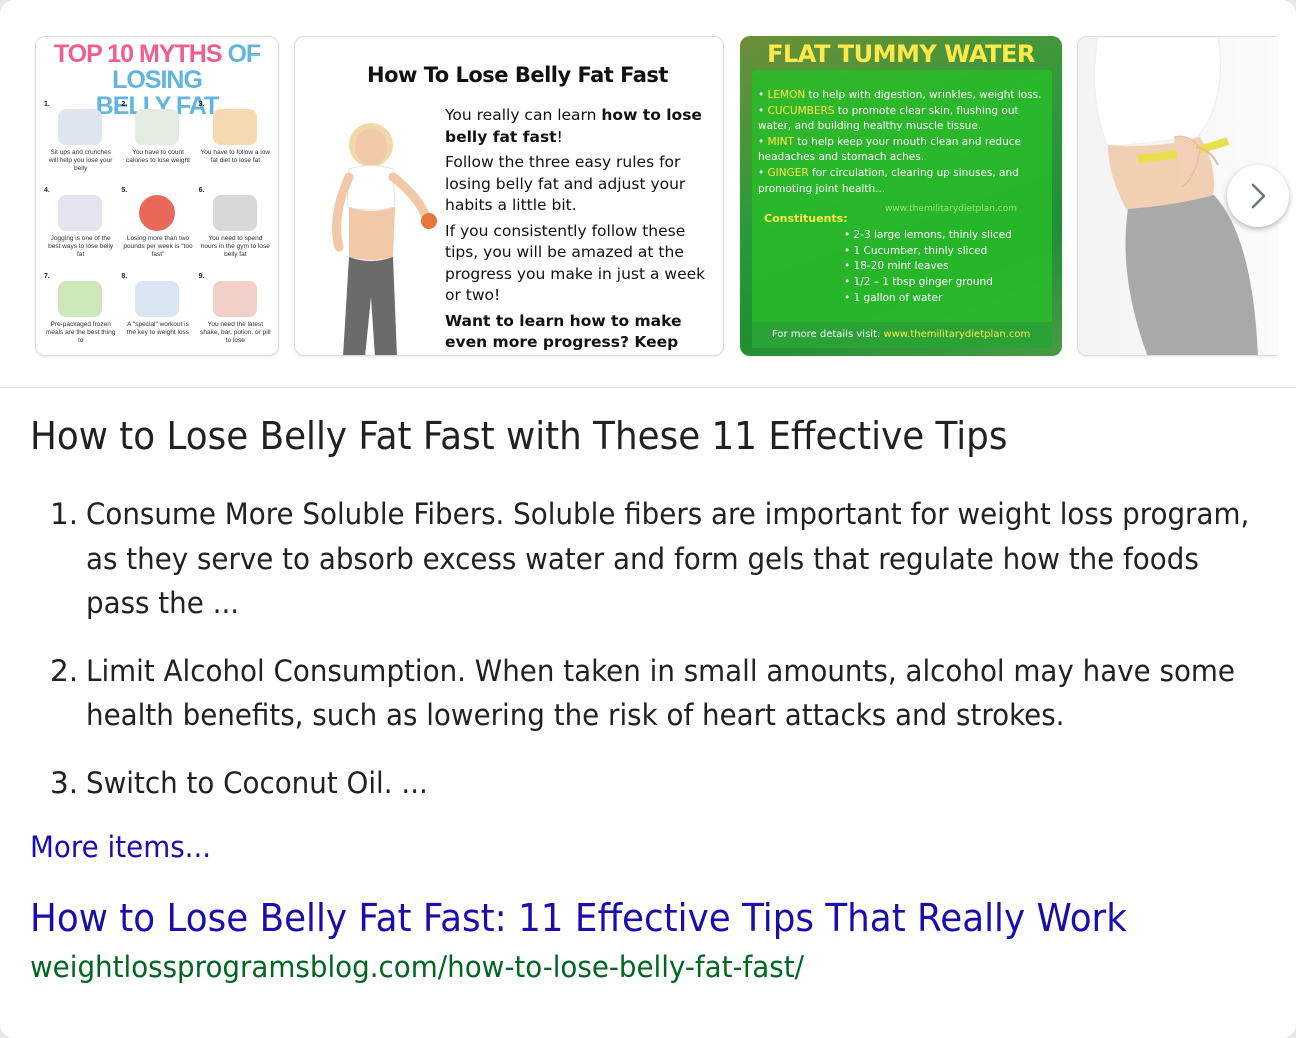  I want to click on myth-number: 4., so click(47, 190).